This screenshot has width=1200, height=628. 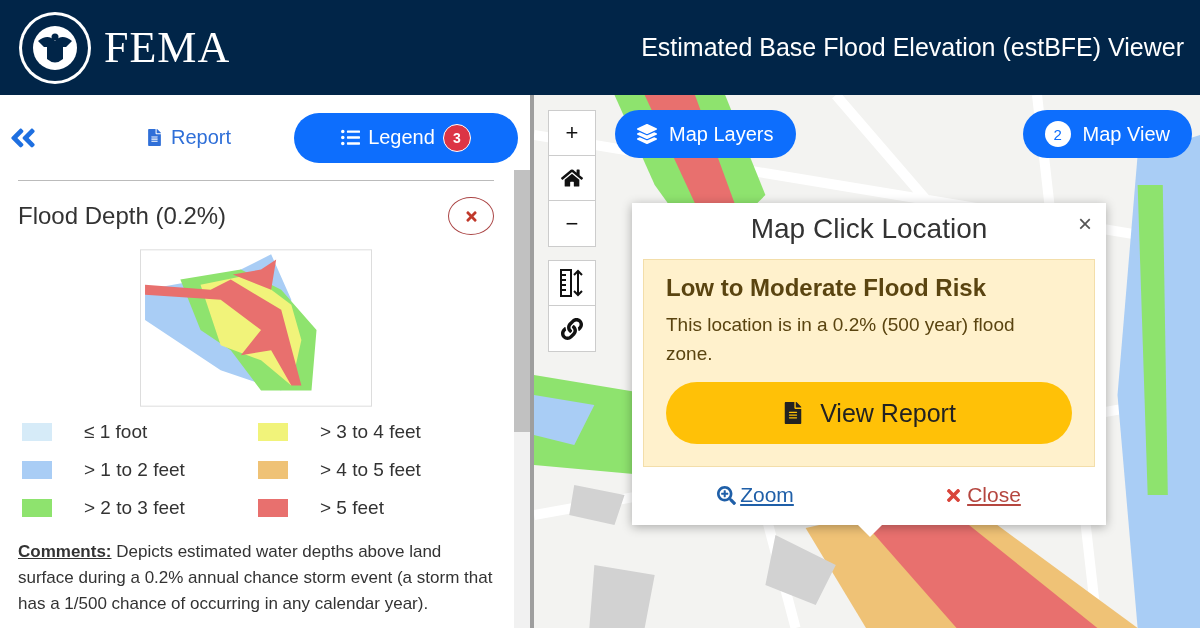 I want to click on legend-label: > 1 to 2 feet, so click(x=134, y=470).